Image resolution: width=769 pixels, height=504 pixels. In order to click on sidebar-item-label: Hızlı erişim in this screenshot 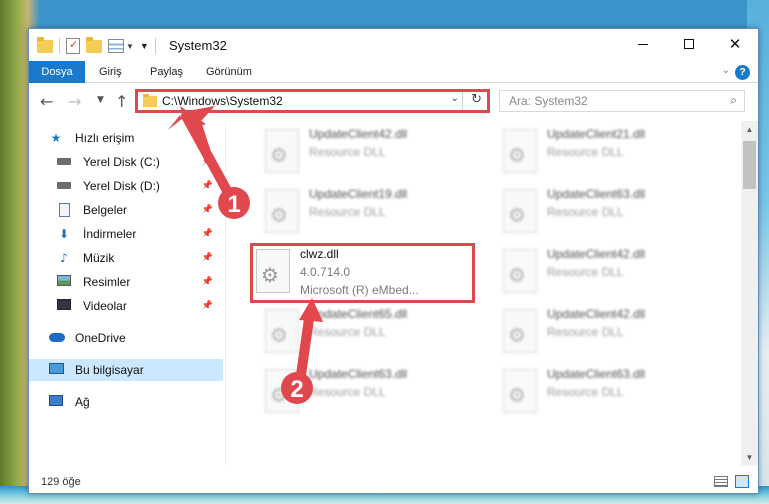, I will do `click(105, 138)`.